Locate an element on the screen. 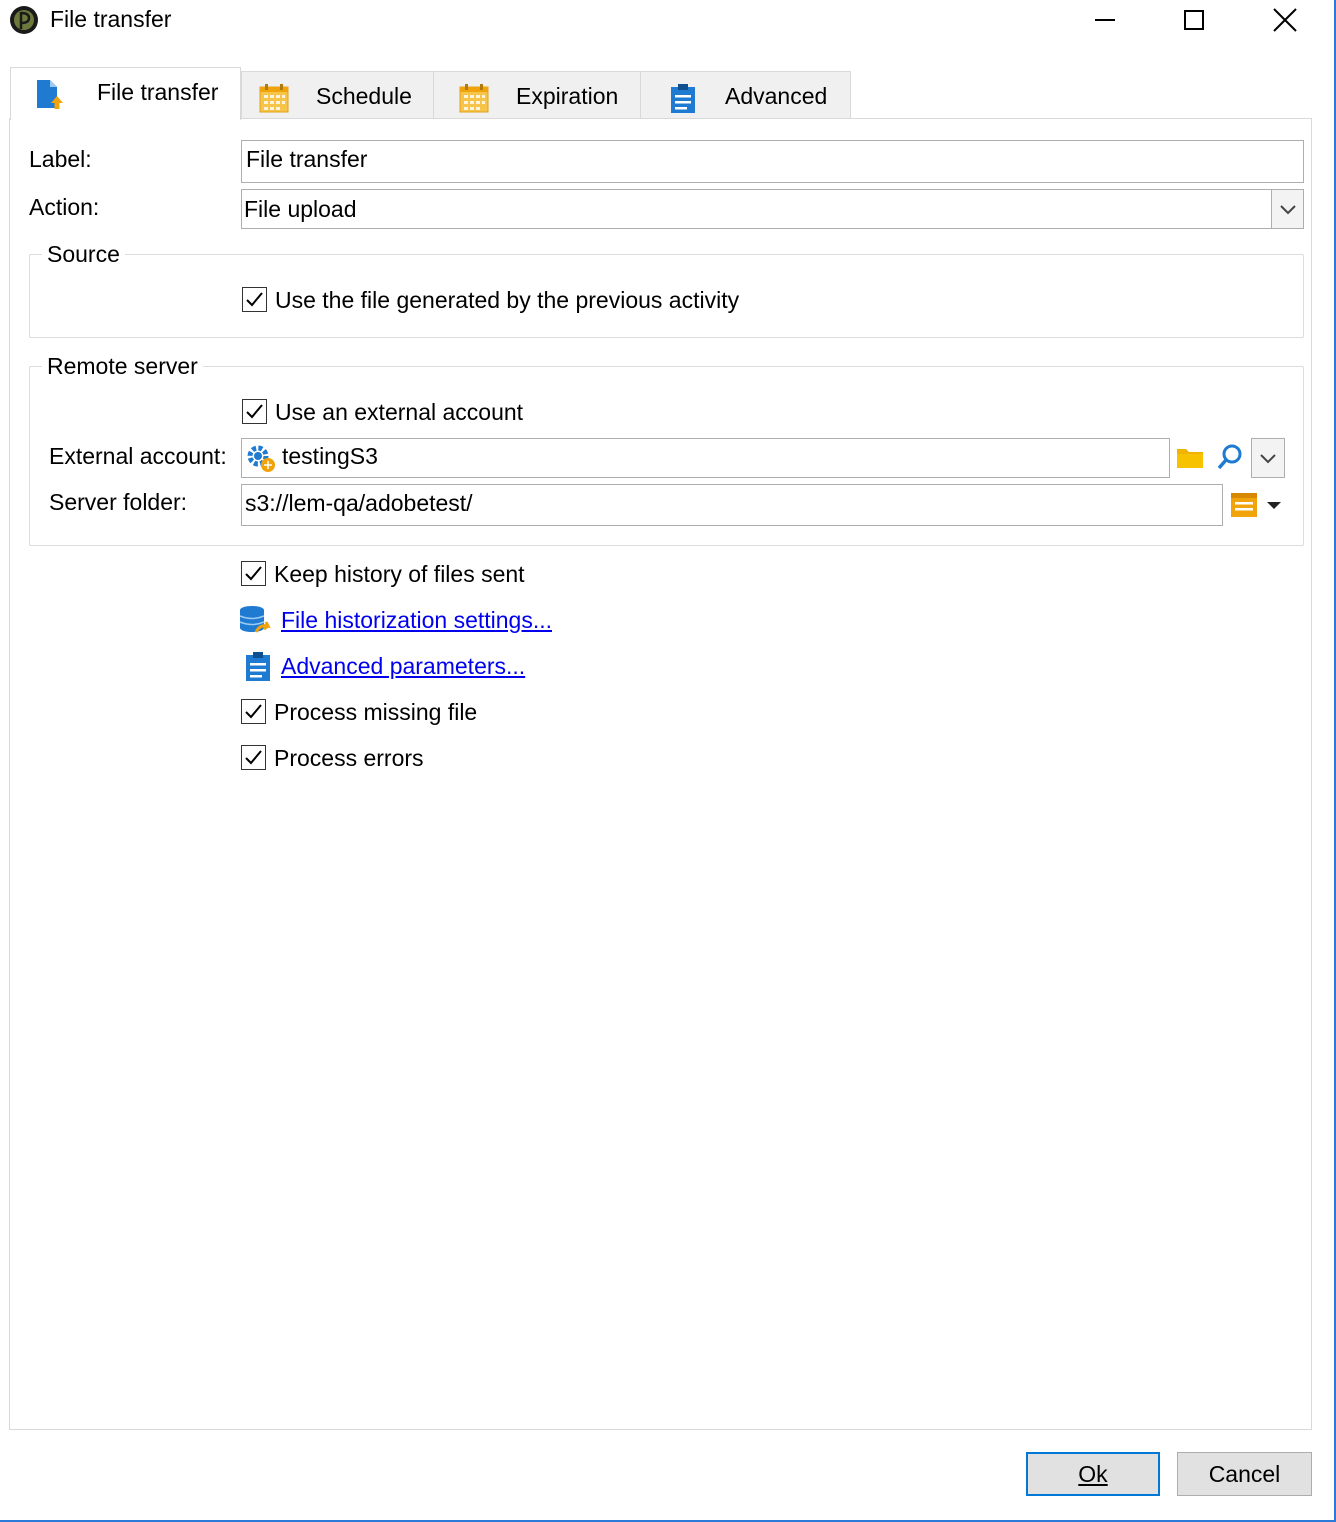 Image resolution: width=1336 pixels, height=1522 pixels. use-external-account-checkbox is located at coordinates (254, 411).